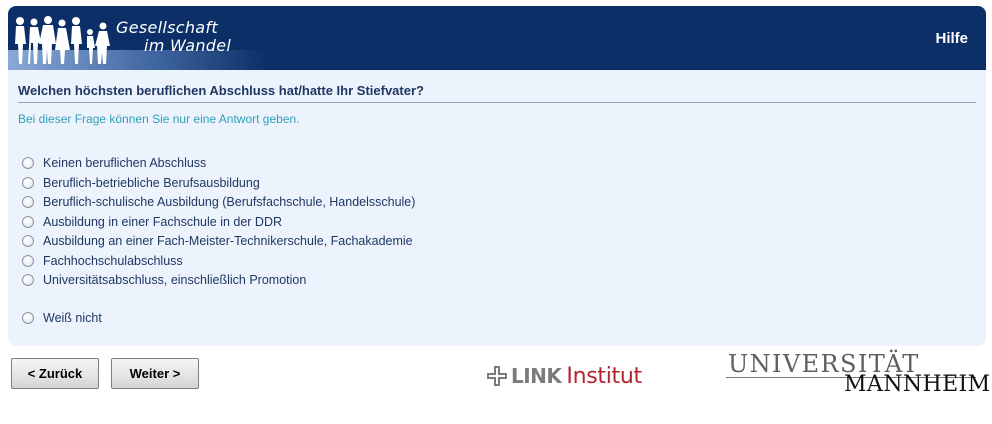 The height and width of the screenshot is (424, 992). What do you see at coordinates (62, 40) in the screenshot?
I see `people-silhouettes-icon` at bounding box center [62, 40].